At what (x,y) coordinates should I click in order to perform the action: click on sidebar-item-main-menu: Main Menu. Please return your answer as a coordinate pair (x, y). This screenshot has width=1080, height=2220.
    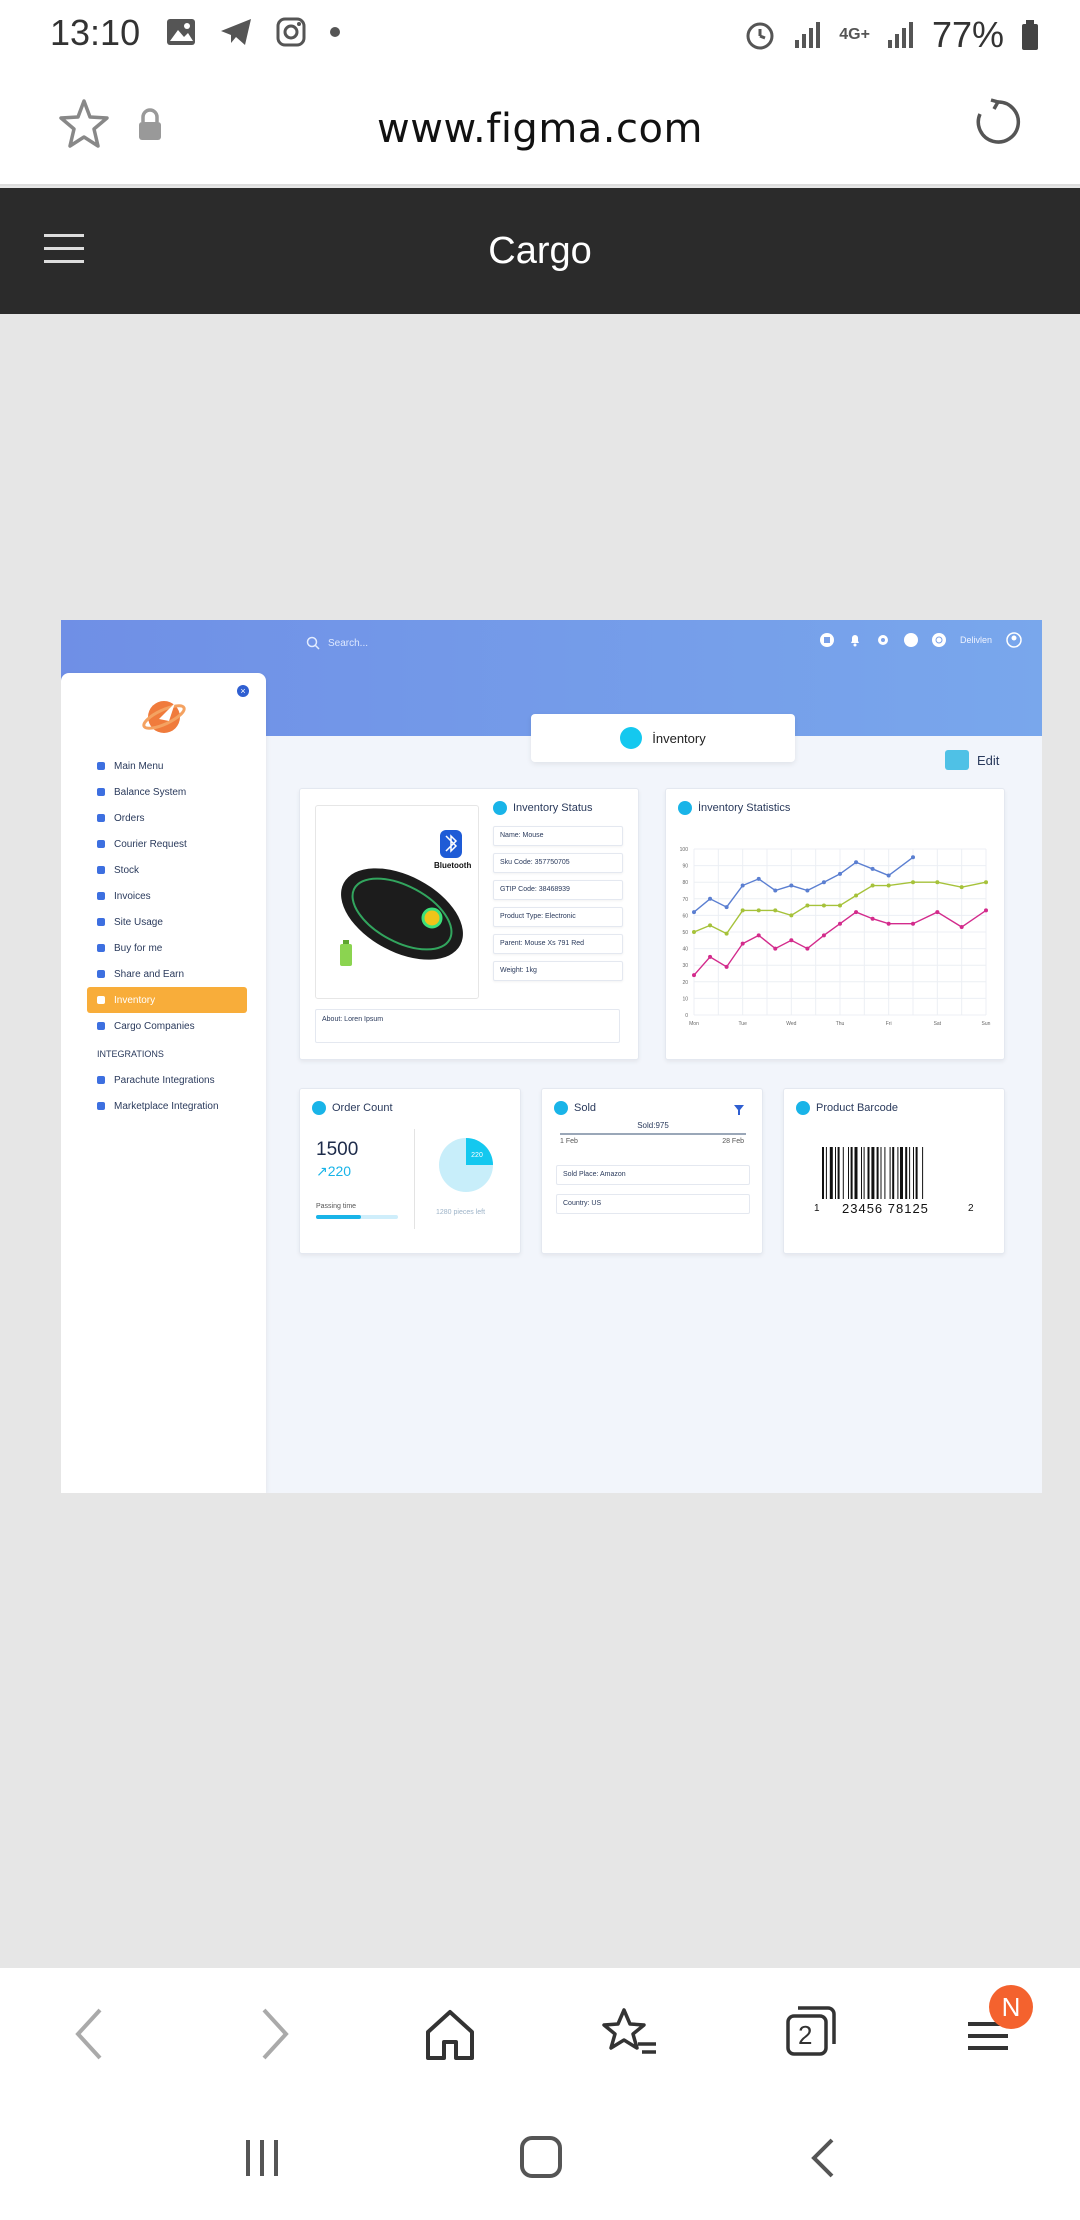
    Looking at the image, I should click on (167, 766).